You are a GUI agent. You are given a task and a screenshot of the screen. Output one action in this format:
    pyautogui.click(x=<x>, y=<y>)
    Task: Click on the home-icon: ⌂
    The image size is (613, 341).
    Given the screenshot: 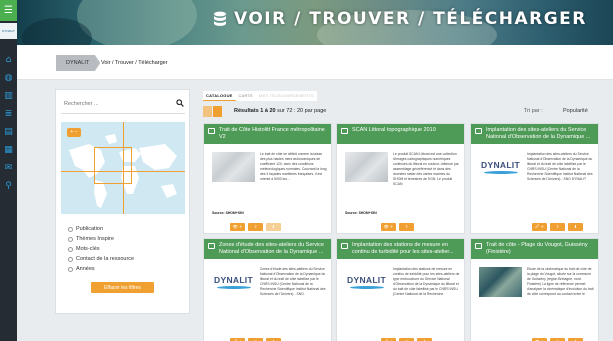 What is the action you would take?
    pyautogui.click(x=8, y=60)
    